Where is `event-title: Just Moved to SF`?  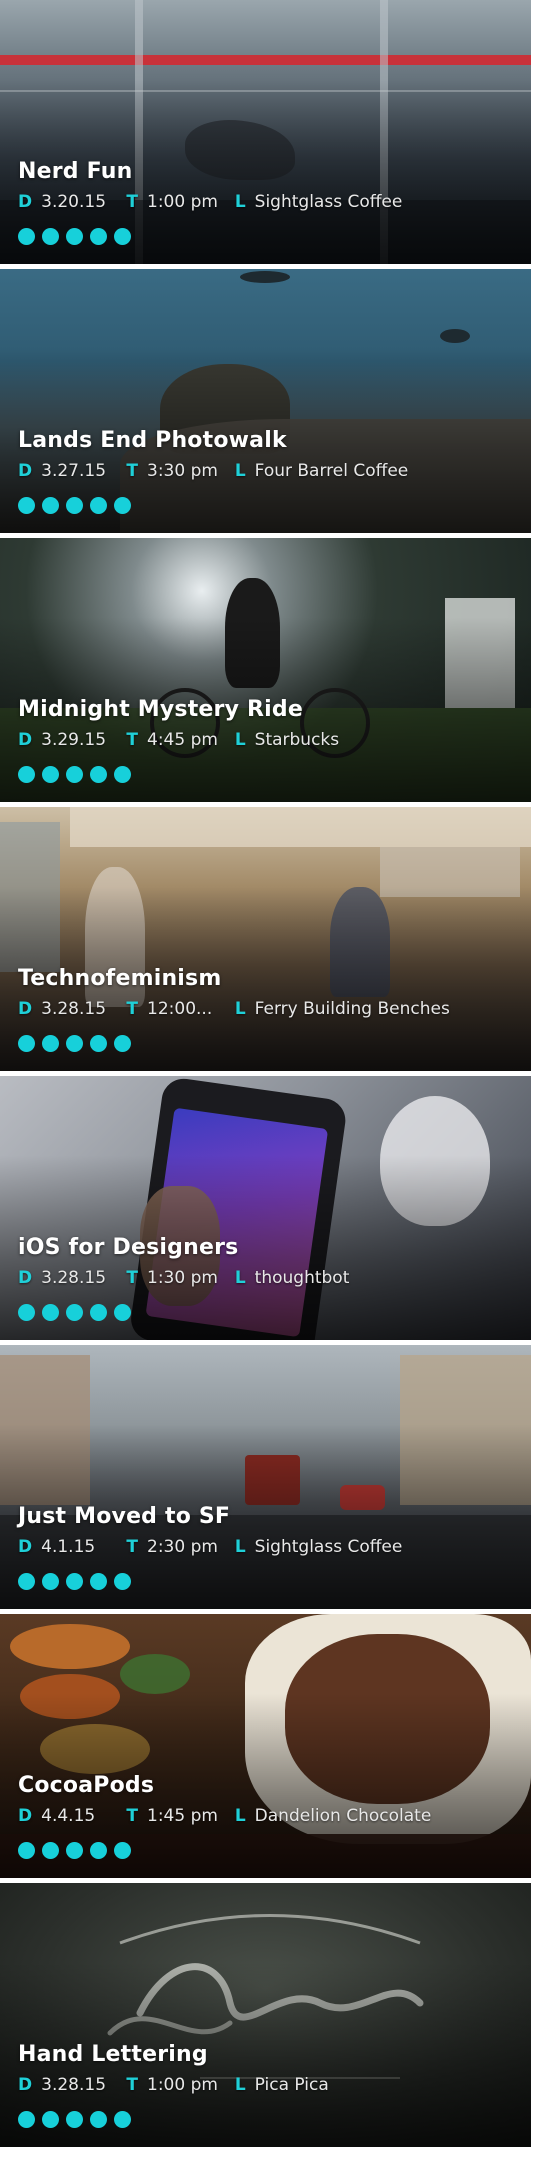
event-title: Just Moved to SF is located at coordinates (124, 1516).